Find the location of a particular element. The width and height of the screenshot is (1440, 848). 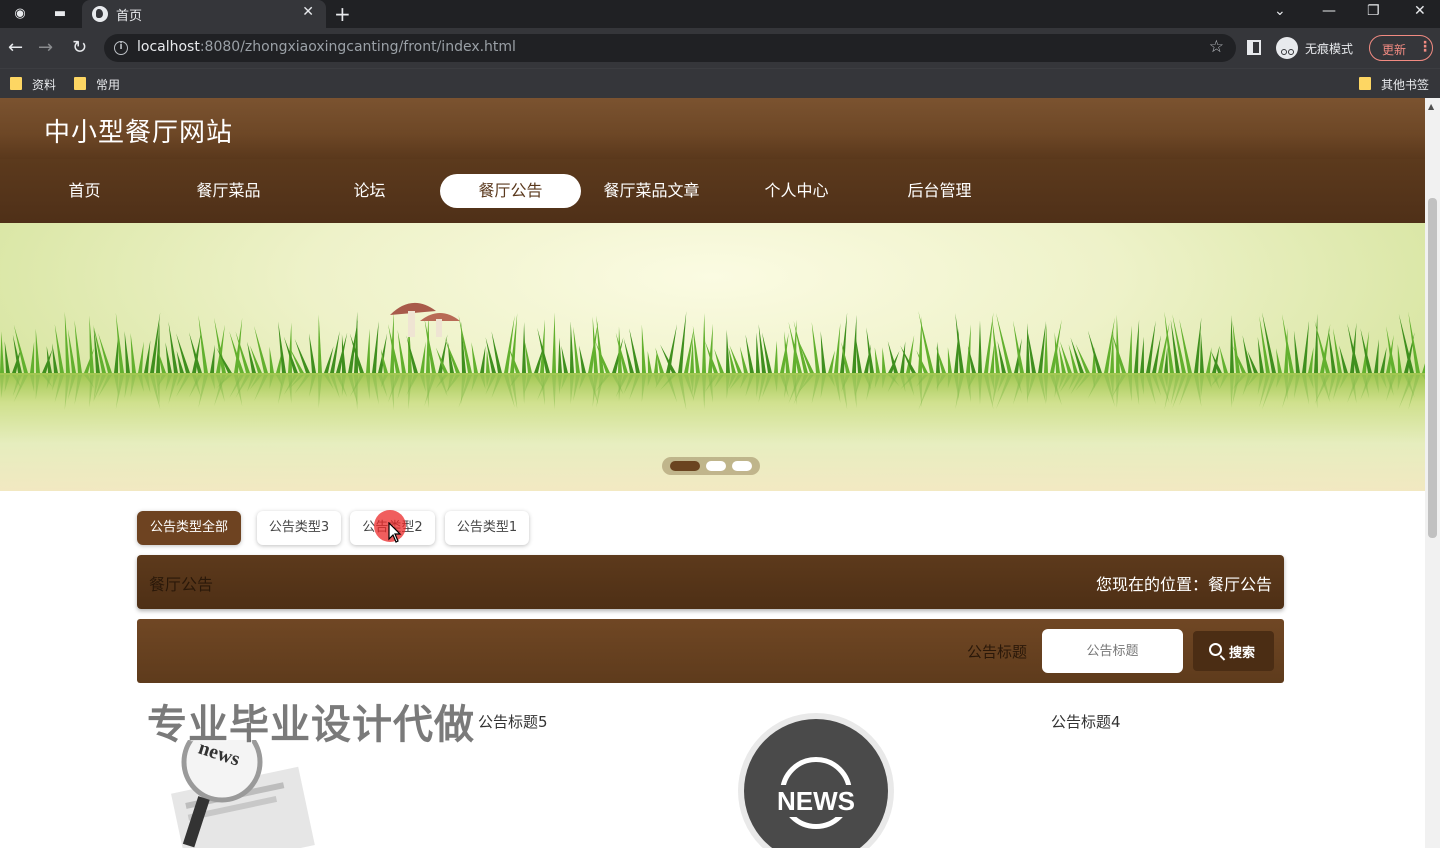

bookmark-folder-ziliao: 资料 is located at coordinates (44, 84).